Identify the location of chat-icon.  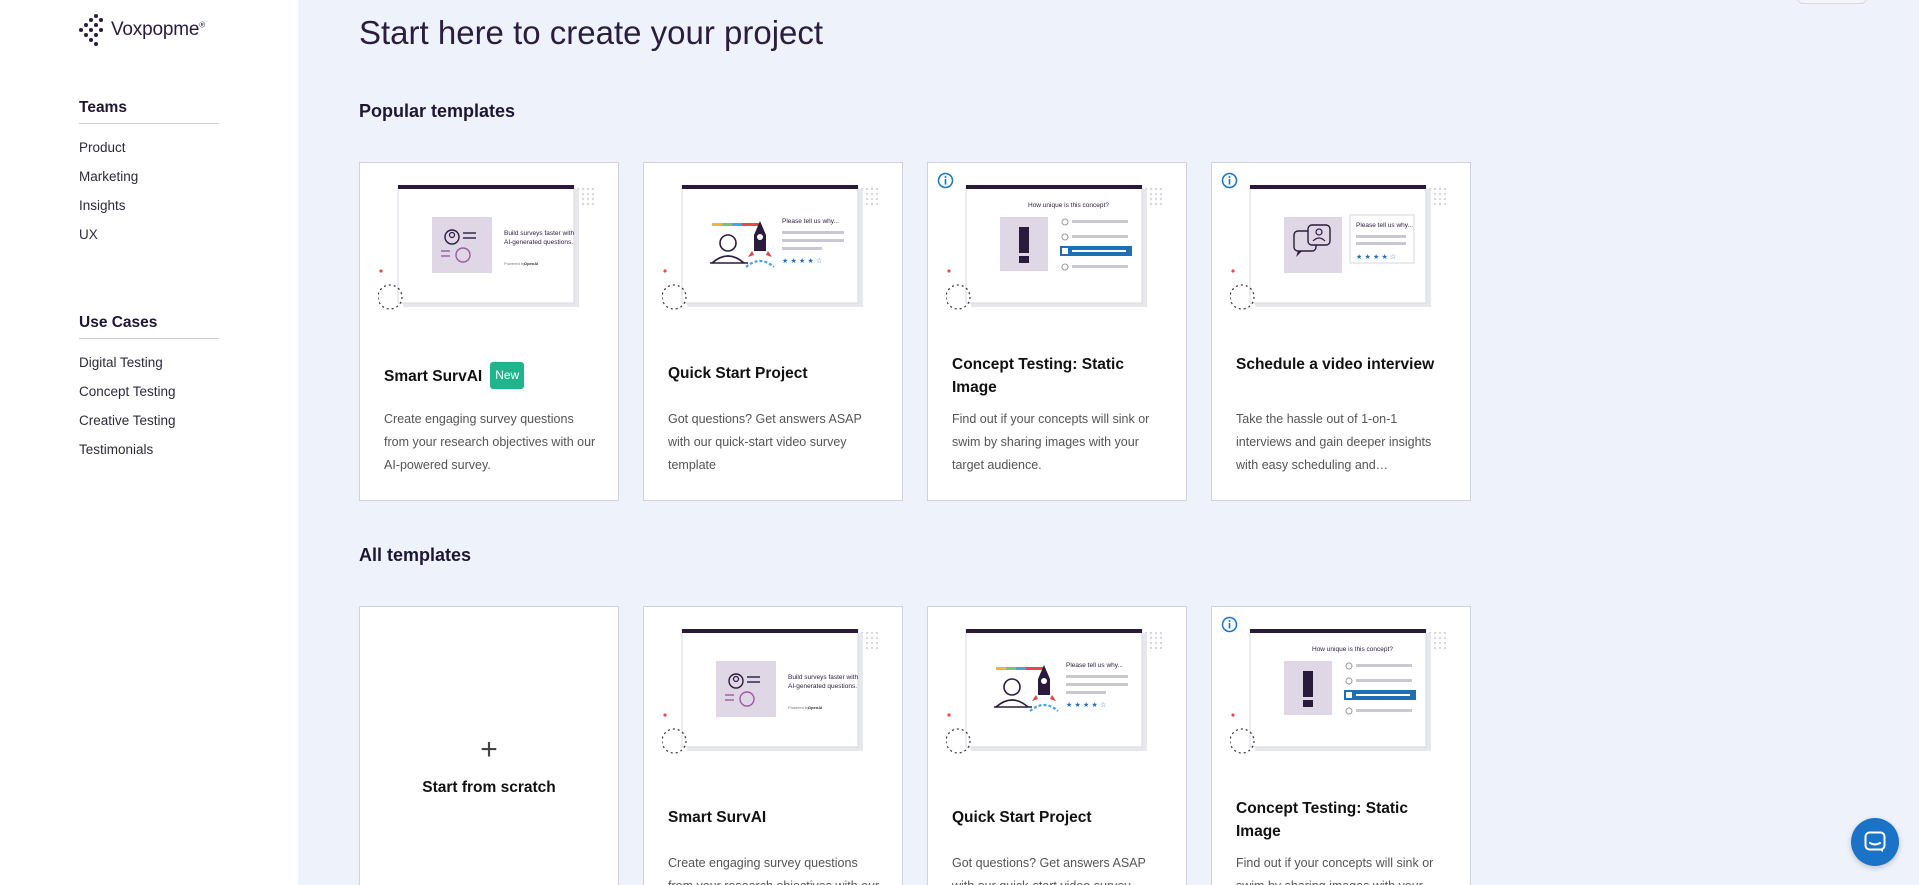
(1875, 841).